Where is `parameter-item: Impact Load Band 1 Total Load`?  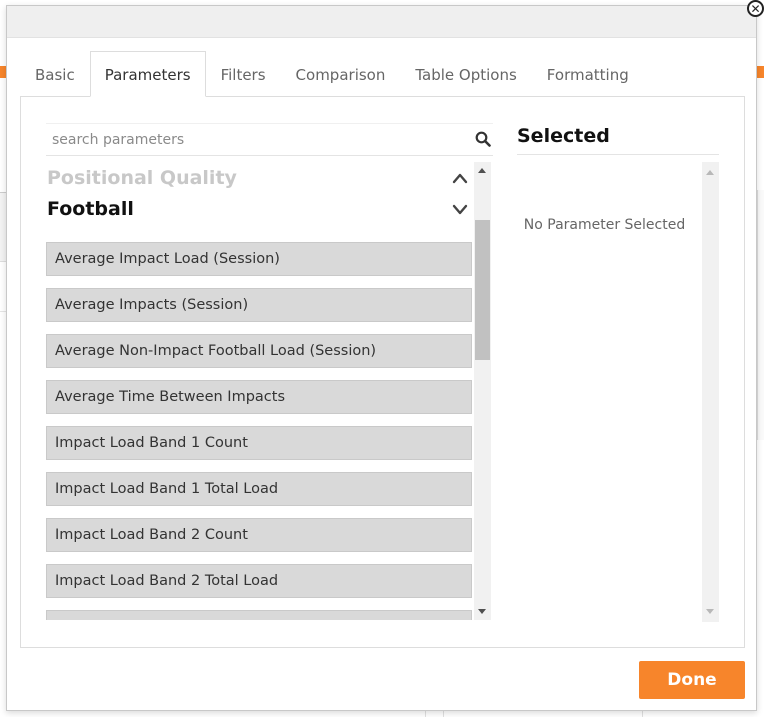
parameter-item: Impact Load Band 1 Total Load is located at coordinates (259, 489).